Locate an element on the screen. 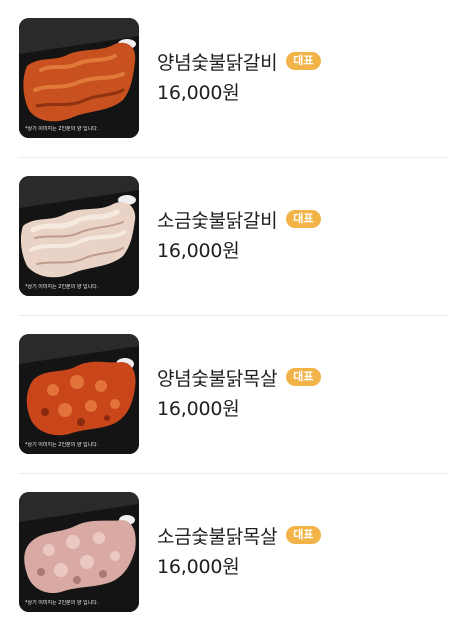 The height and width of the screenshot is (625, 466). menu-name-row: 양념숯불닭갈비 대표 is located at coordinates (239, 61).